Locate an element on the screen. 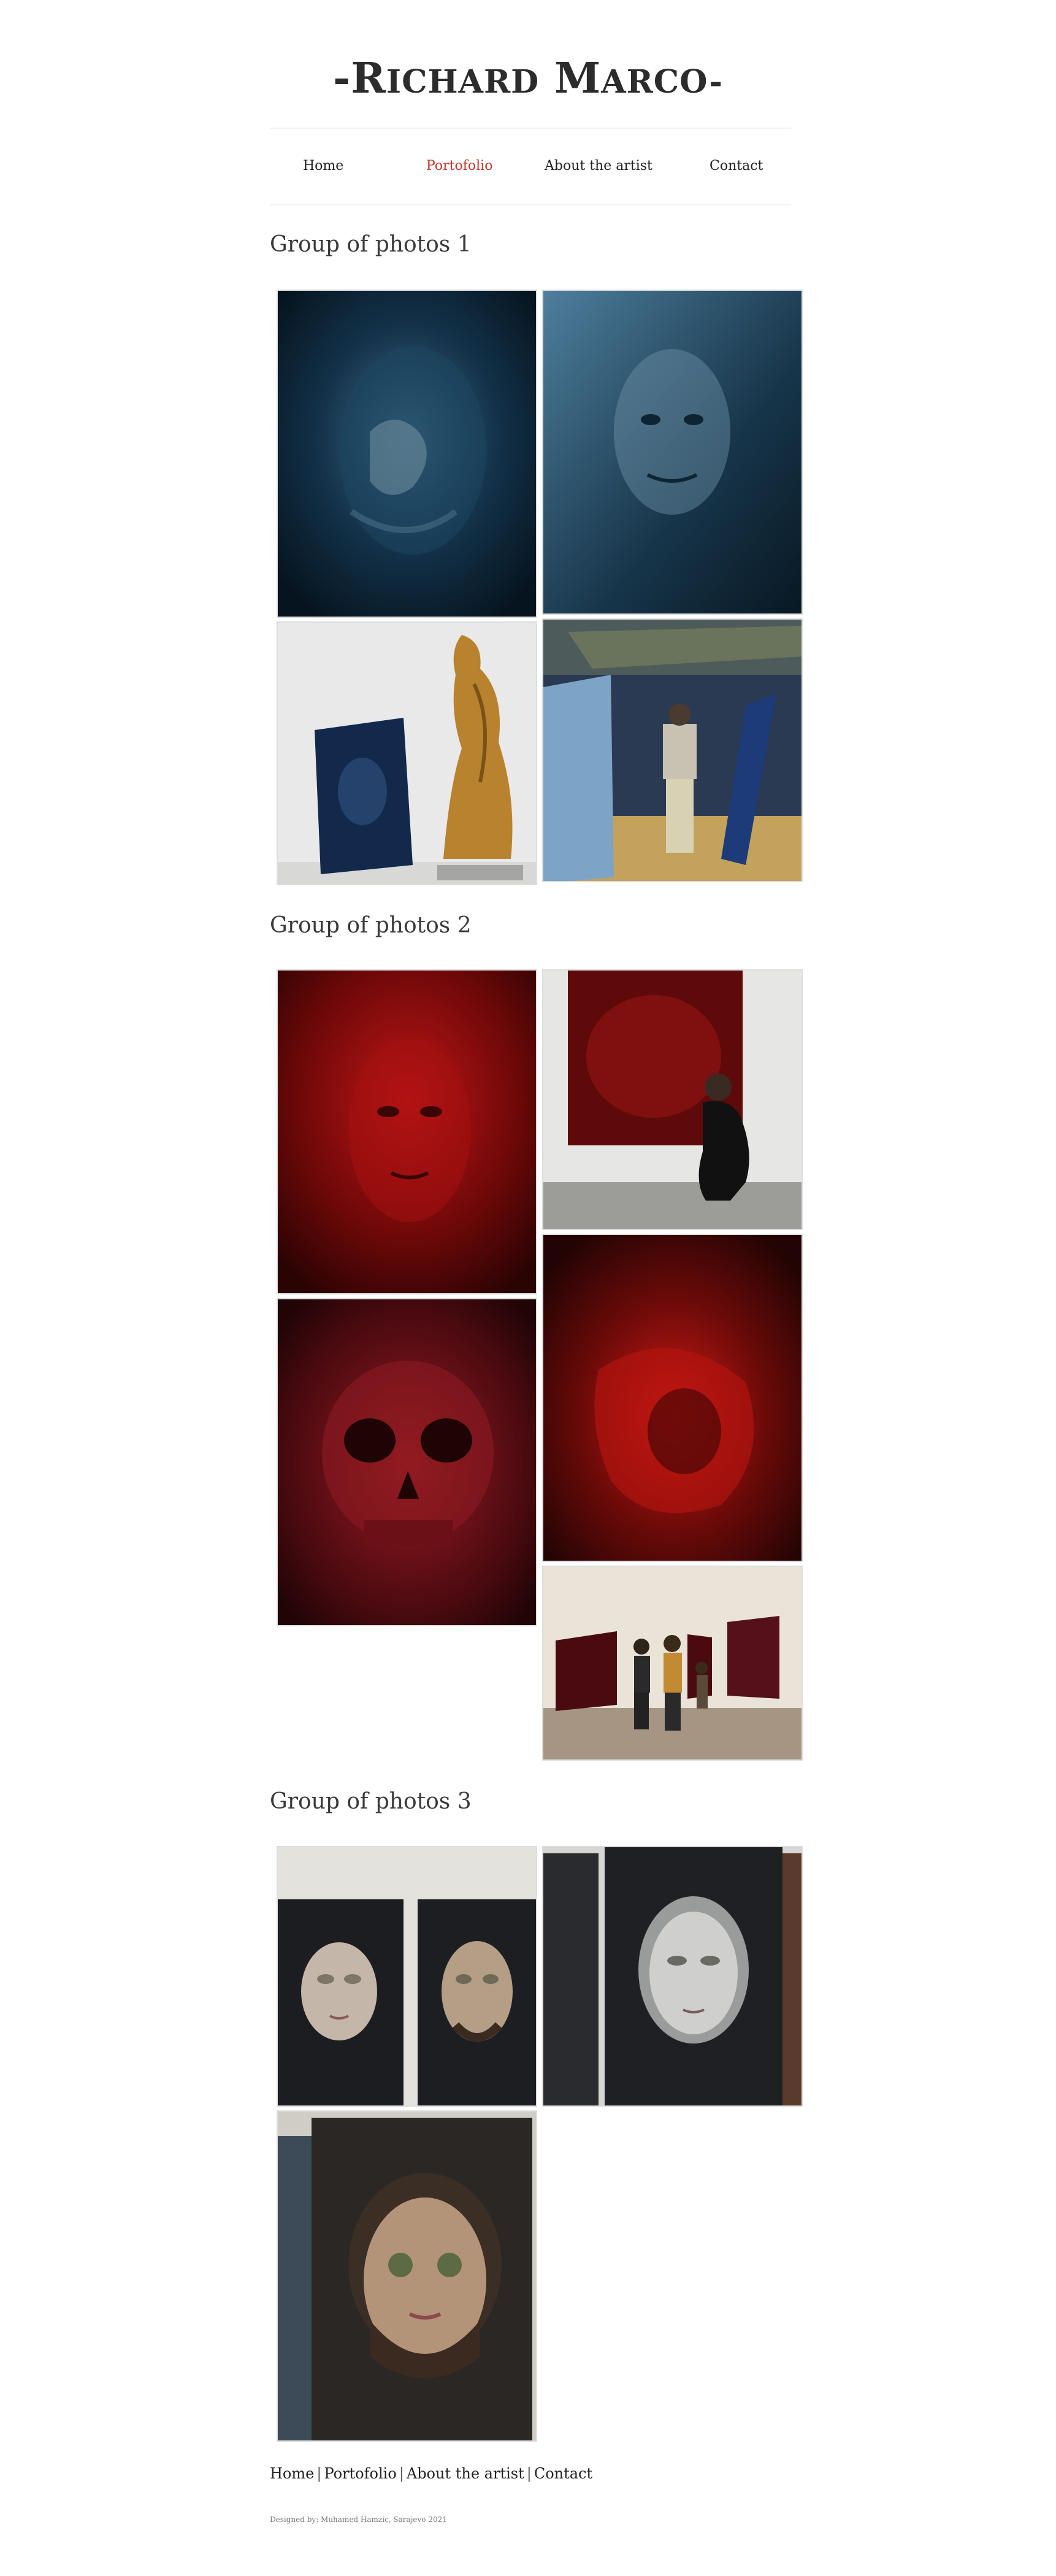 The image size is (1056, 2576). site-title-part: -R is located at coordinates (359, 78).